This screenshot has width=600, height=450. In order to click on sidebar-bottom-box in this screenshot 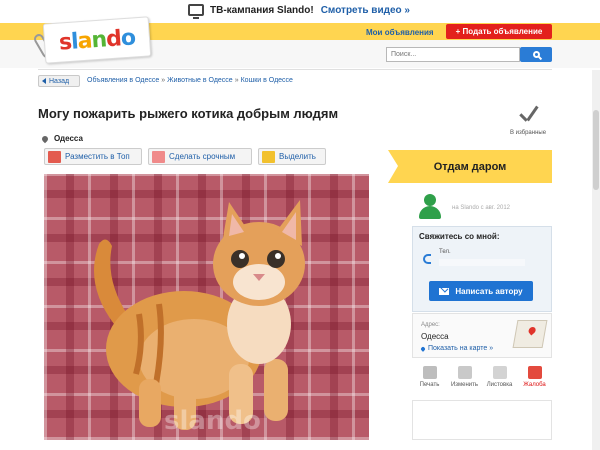, I will do `click(482, 420)`.